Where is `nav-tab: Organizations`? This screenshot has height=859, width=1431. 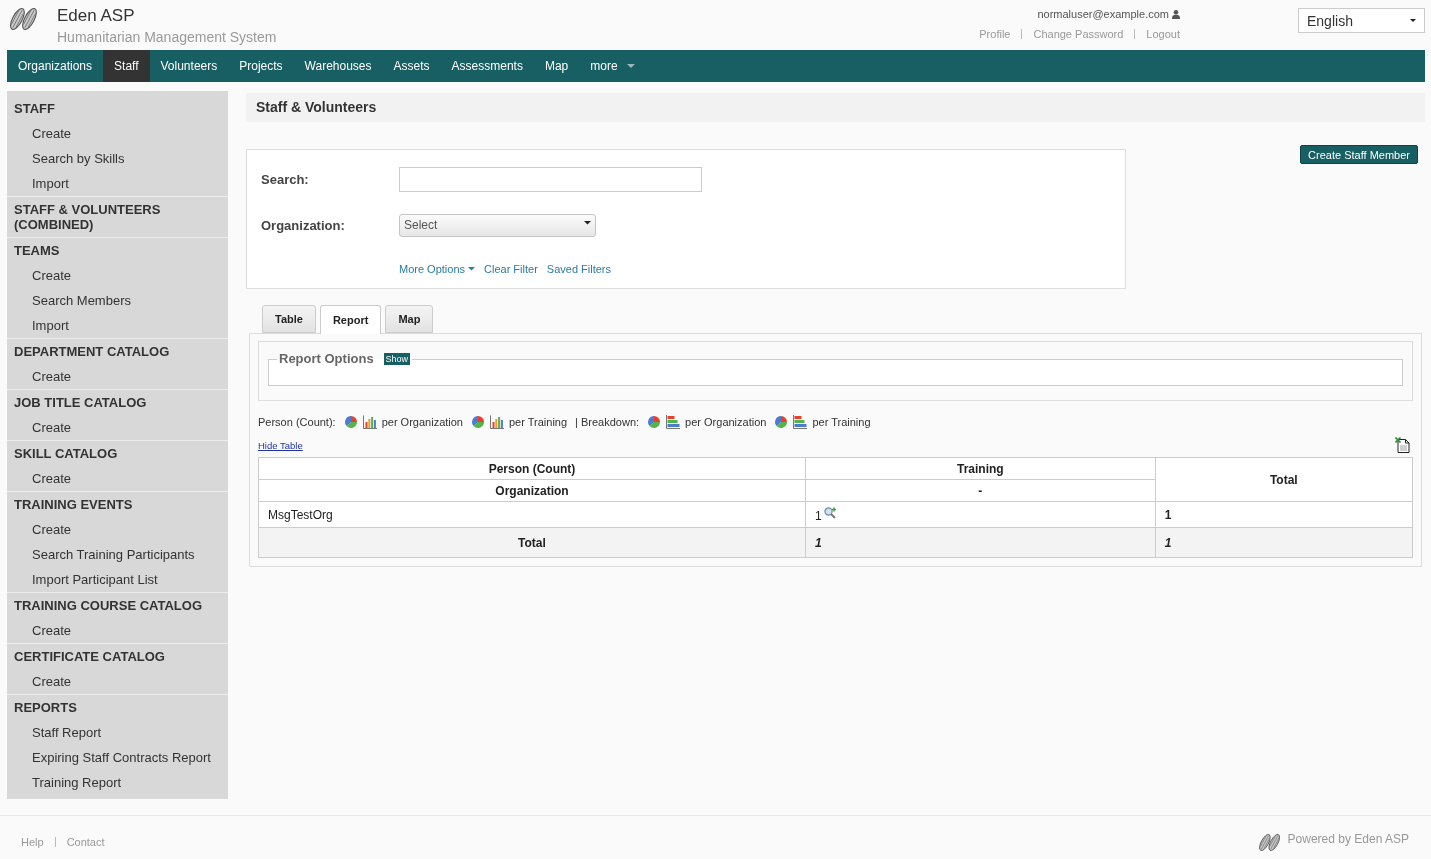
nav-tab: Organizations is located at coordinates (55, 66).